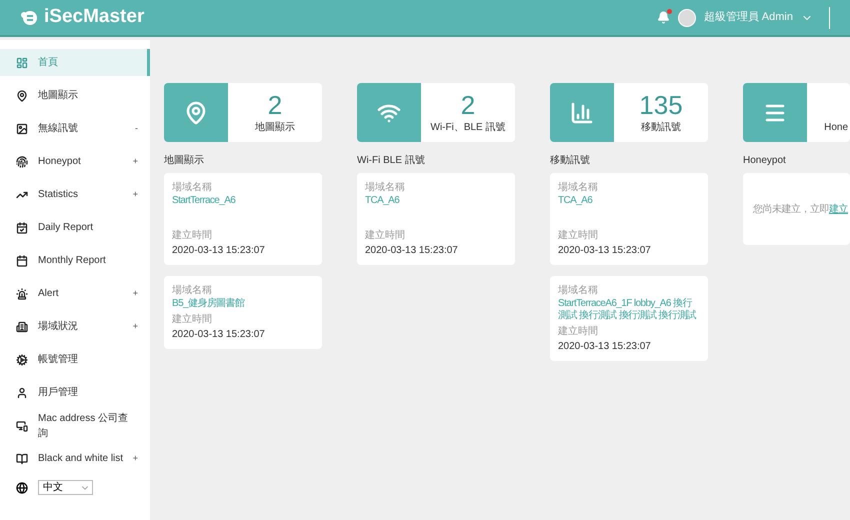  I want to click on bell-icon, so click(663, 17).